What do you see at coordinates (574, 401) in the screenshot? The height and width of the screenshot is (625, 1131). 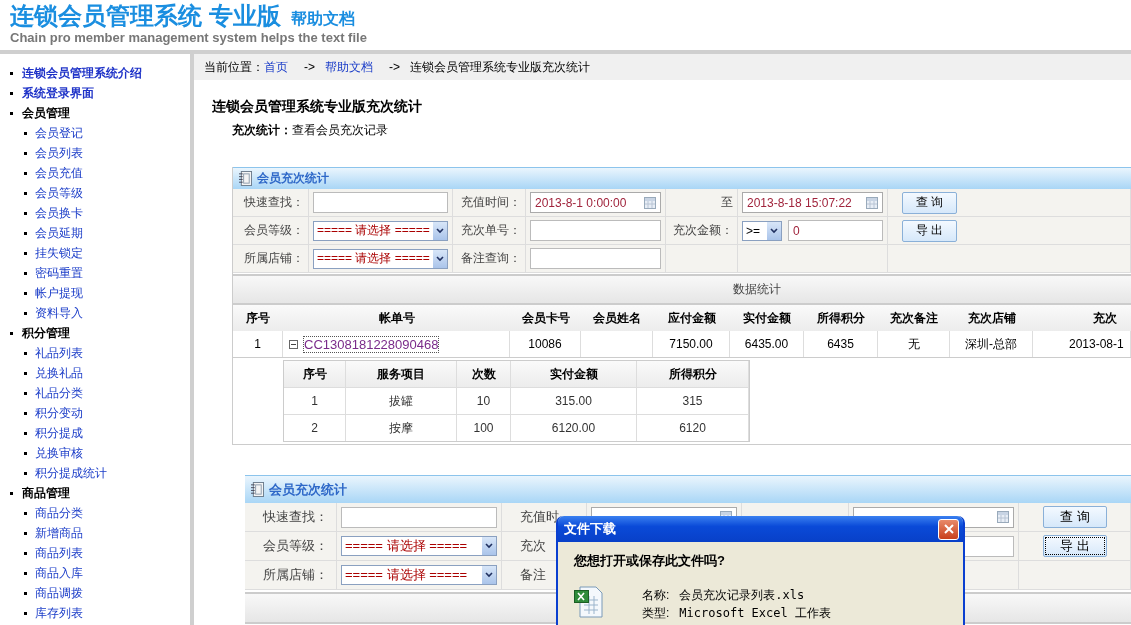 I see `table-cell: 315.00` at bounding box center [574, 401].